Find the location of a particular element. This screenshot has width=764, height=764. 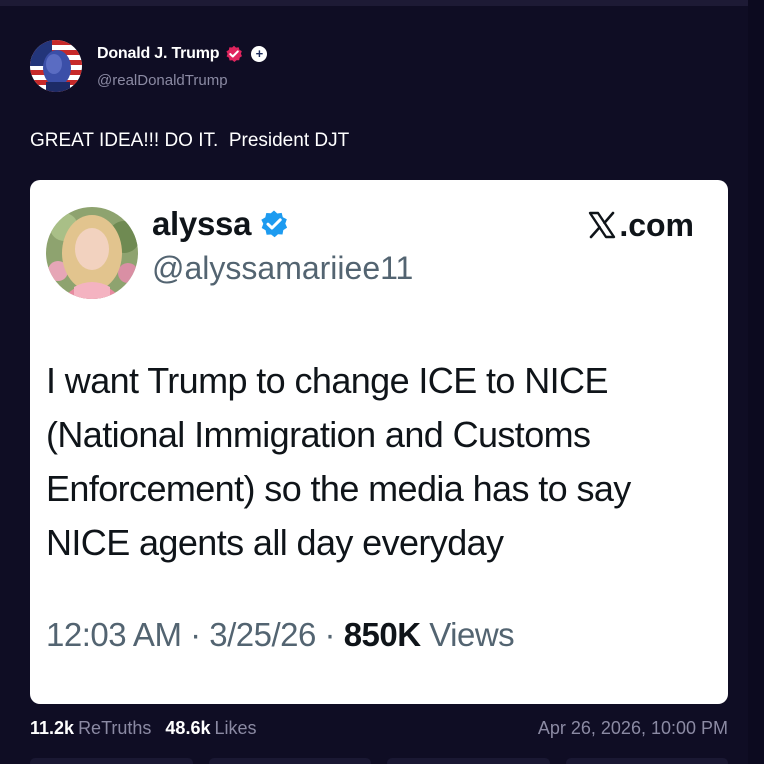

quoted-name-row: alyssa is located at coordinates (220, 224).